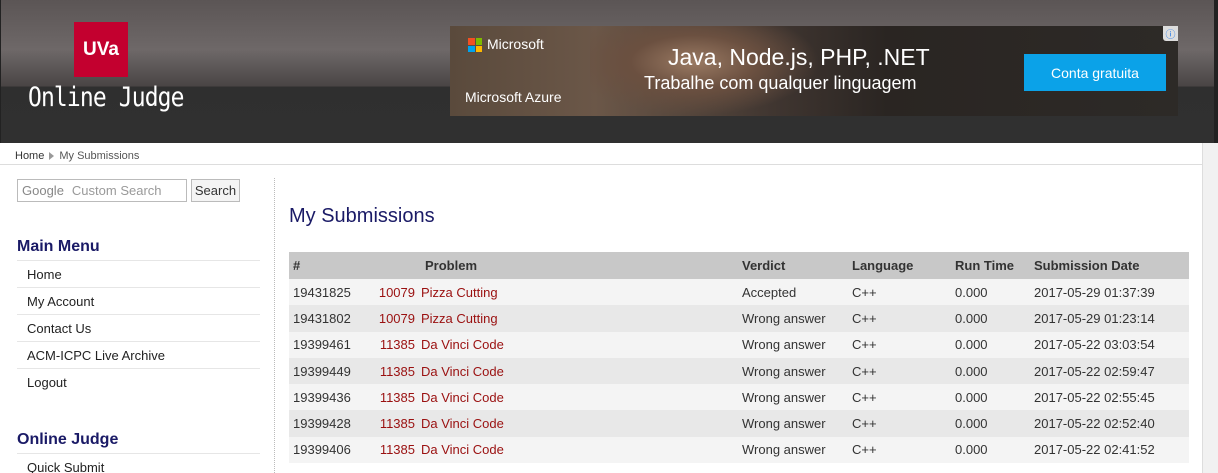  What do you see at coordinates (138, 354) in the screenshot?
I see `menu-item-live-archive: ACM-ICPC Live Archive` at bounding box center [138, 354].